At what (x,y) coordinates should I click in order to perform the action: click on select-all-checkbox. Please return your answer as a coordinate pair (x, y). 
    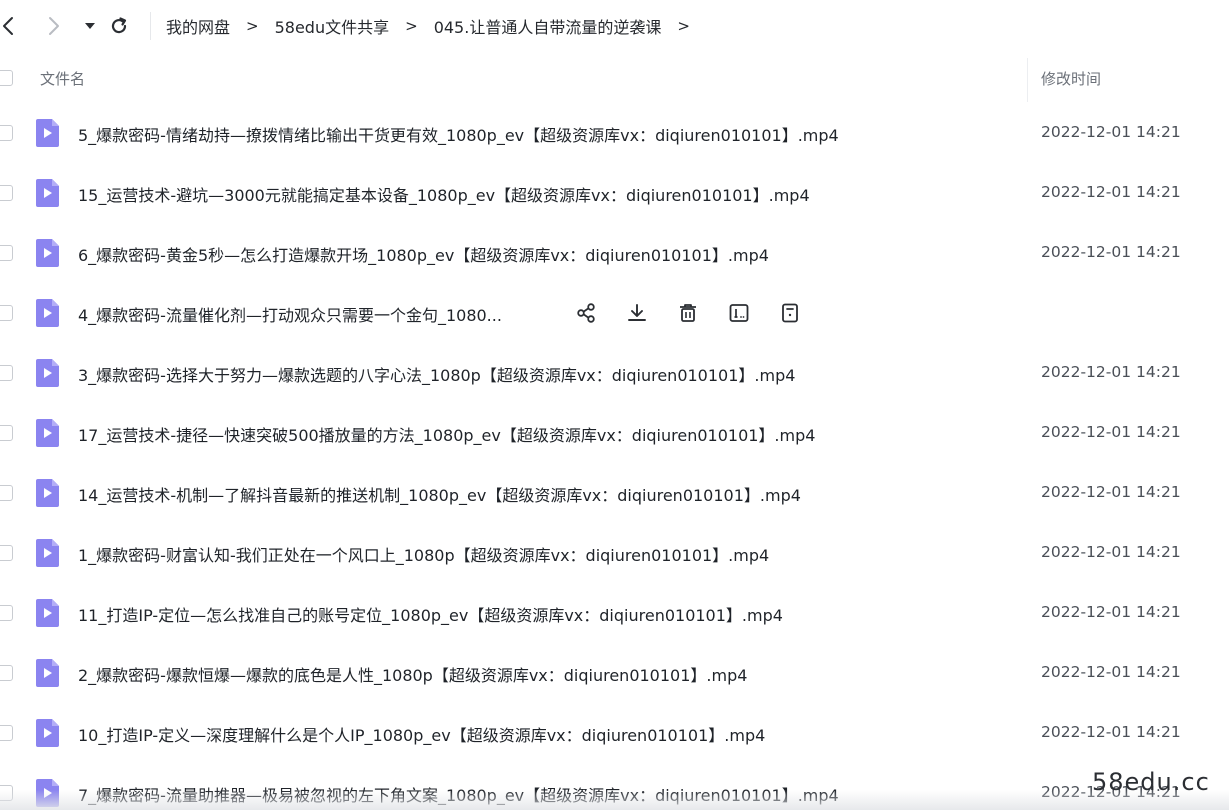
    Looking at the image, I should click on (6, 78).